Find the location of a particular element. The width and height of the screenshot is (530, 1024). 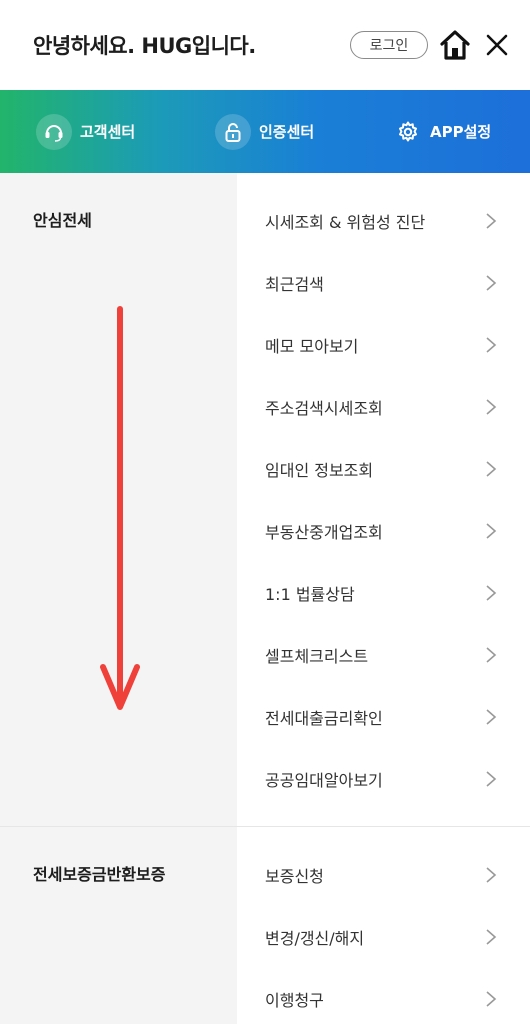

menu-item-legal-consult: 1:1 법률상담 is located at coordinates (383, 593).